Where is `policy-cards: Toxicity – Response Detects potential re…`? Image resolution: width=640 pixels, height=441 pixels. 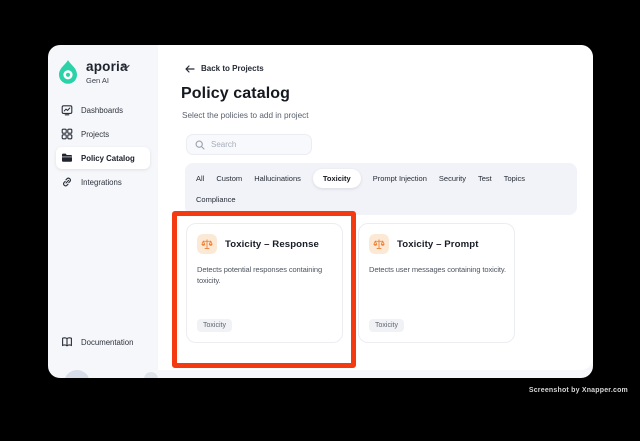
policy-cards: Toxicity – Response Detects potential re… is located at coordinates (350, 283).